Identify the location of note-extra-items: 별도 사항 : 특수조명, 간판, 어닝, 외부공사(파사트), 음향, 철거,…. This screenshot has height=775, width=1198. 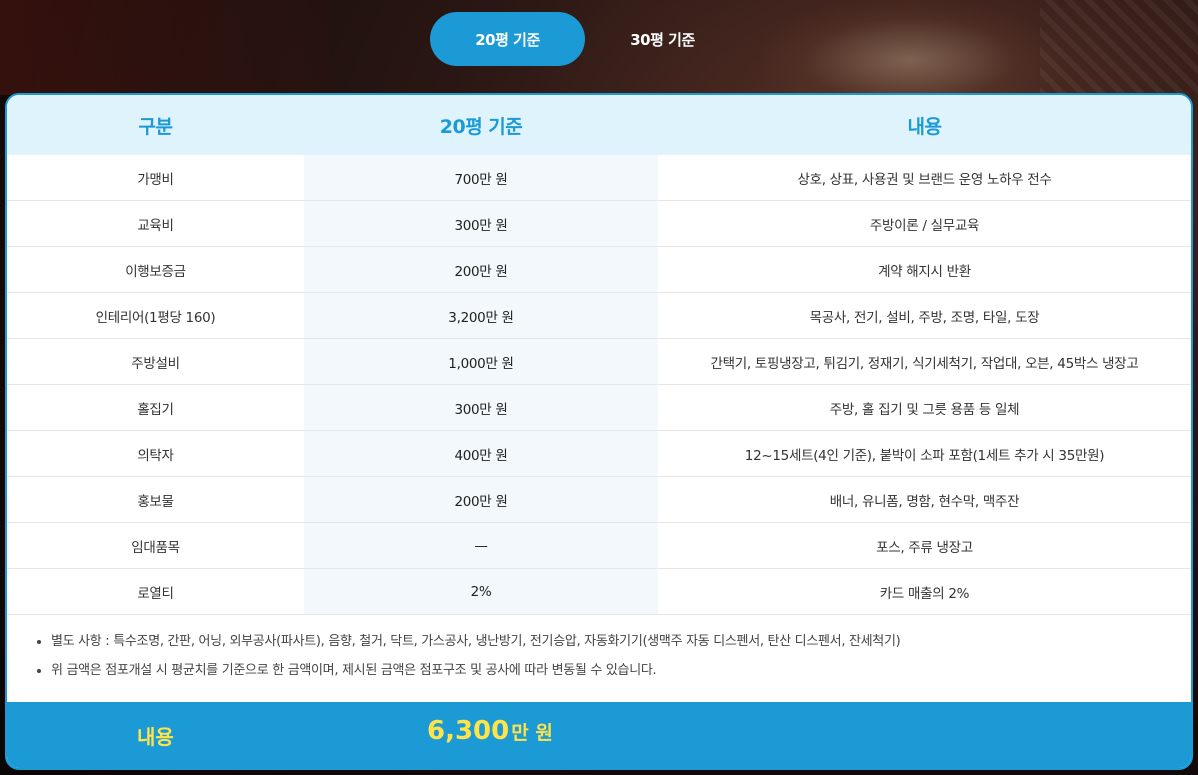
(621, 641).